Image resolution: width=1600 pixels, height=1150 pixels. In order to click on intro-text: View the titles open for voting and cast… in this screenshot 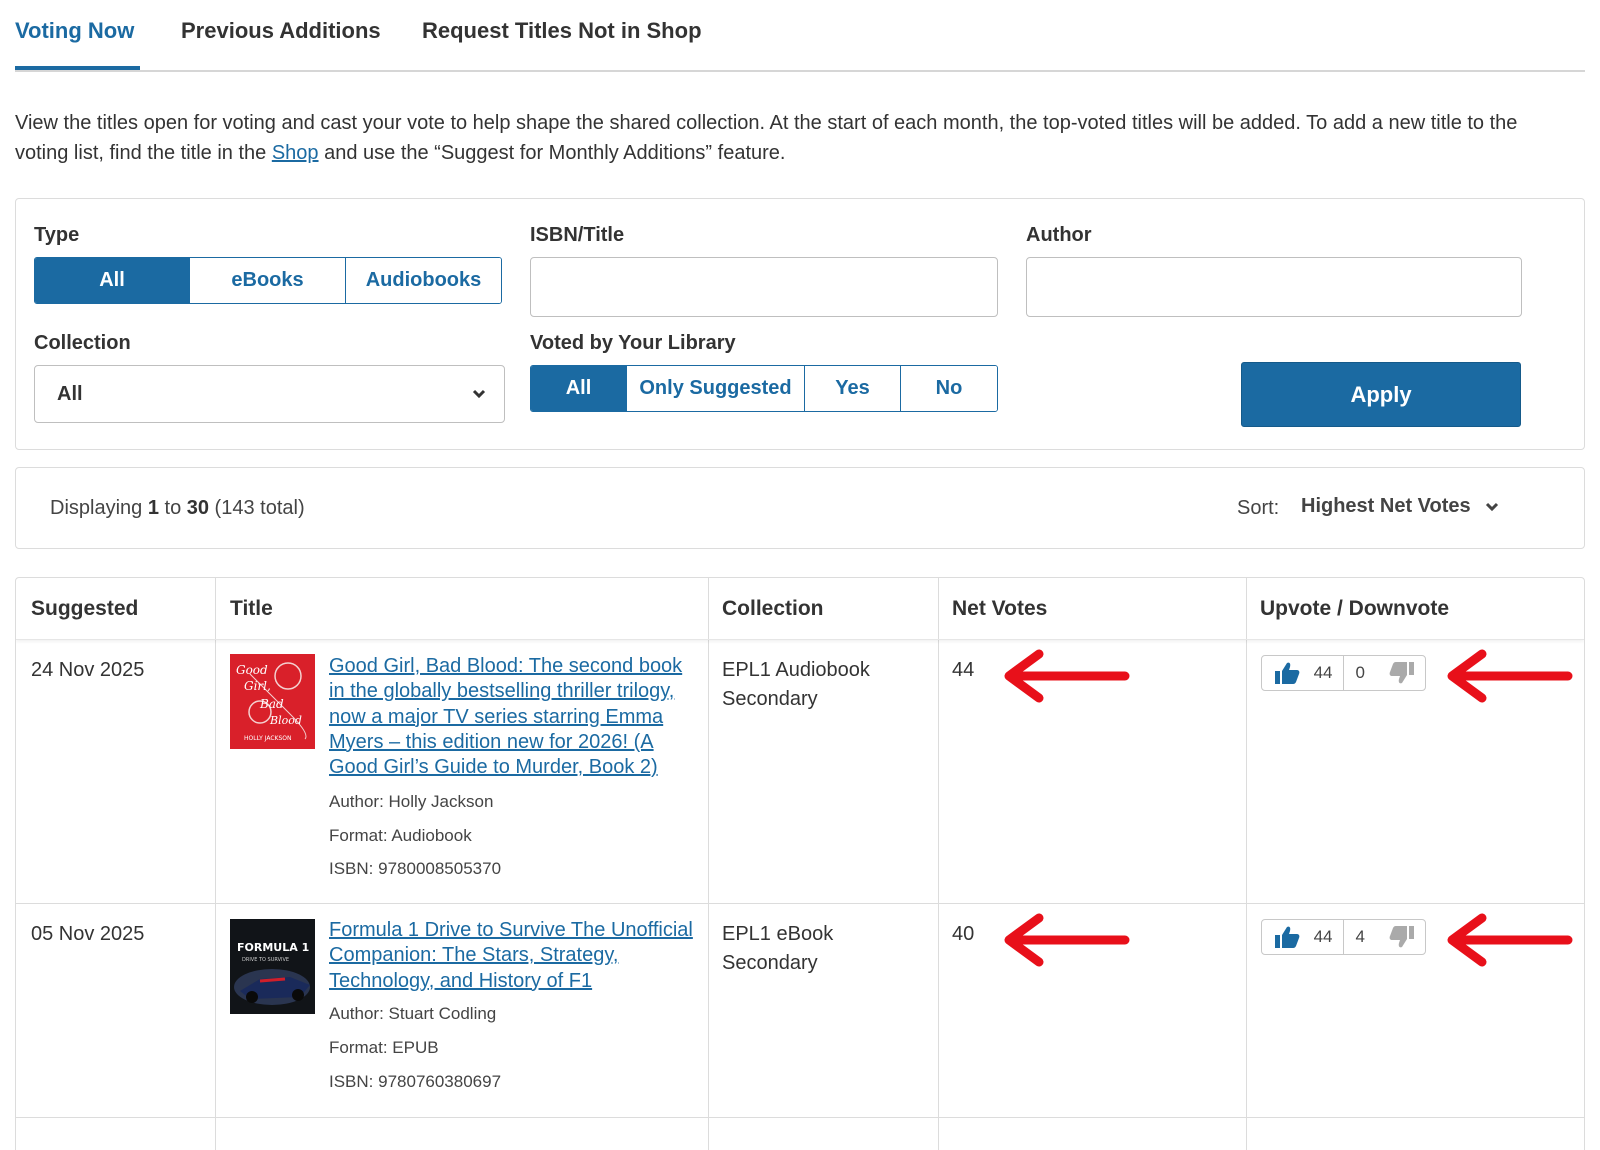, I will do `click(795, 138)`.